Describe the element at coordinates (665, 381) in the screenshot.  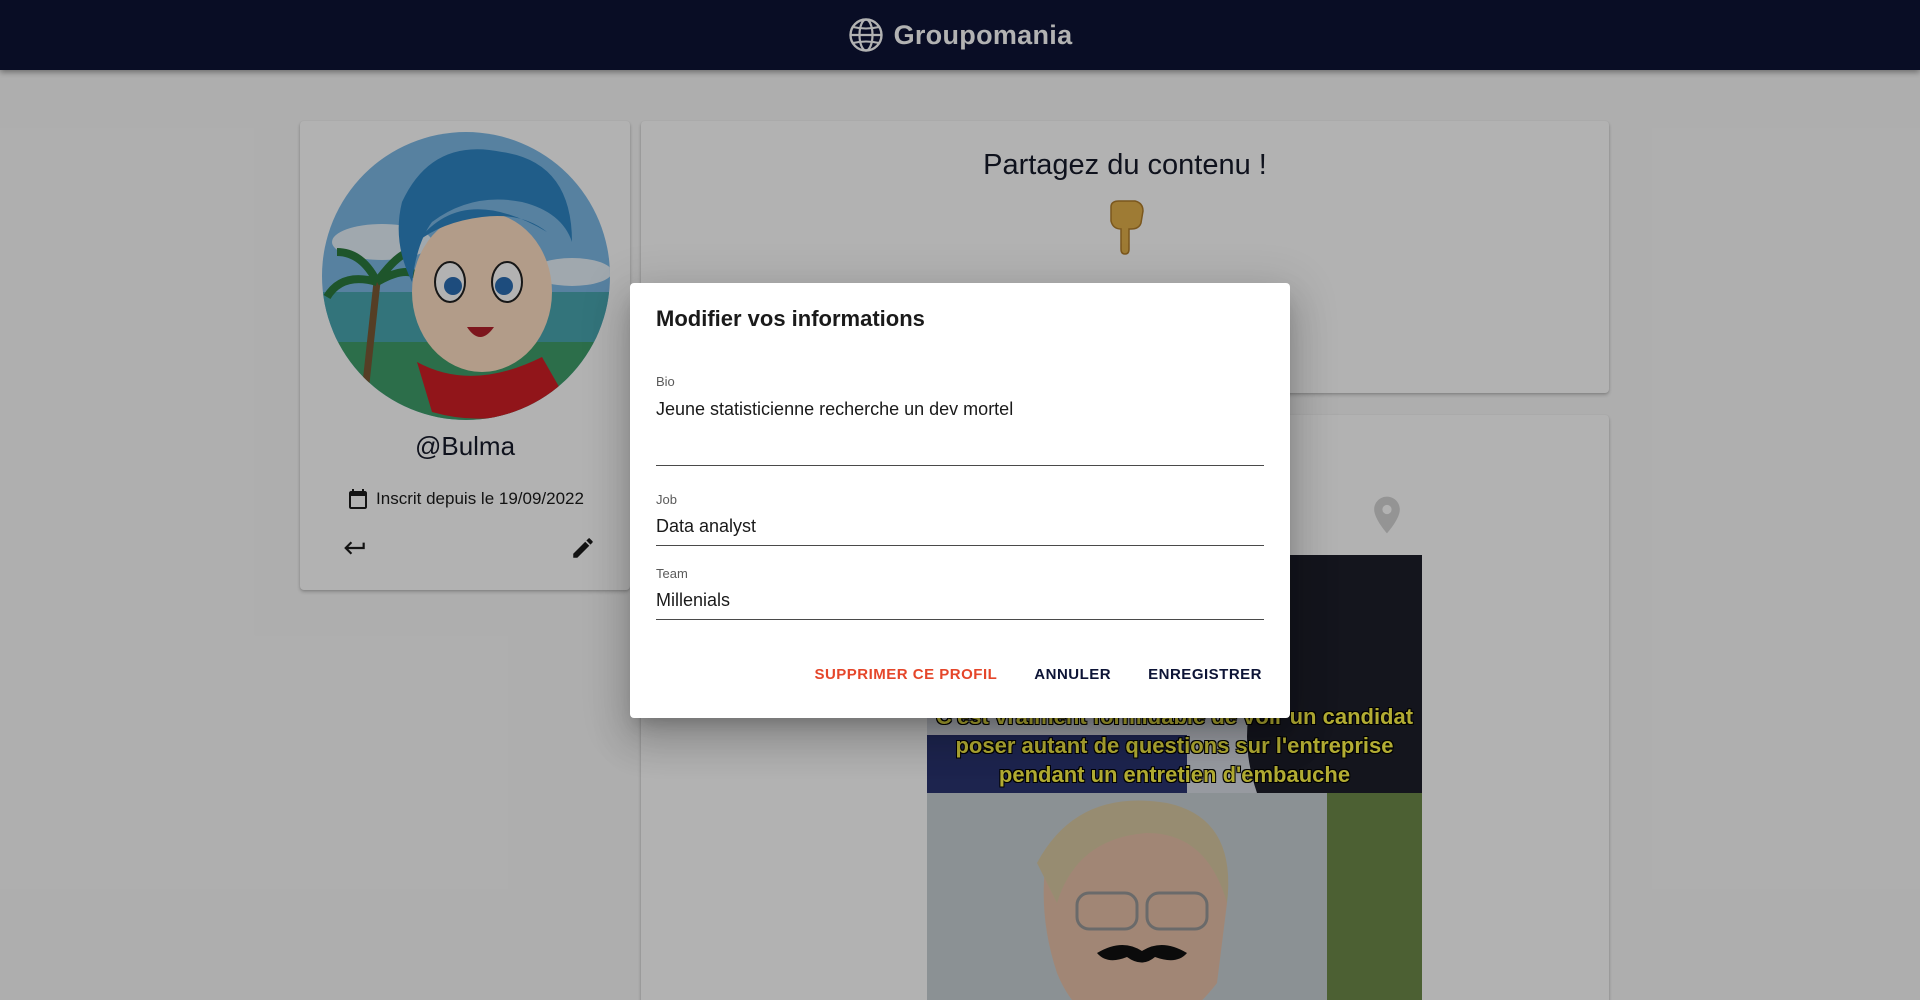
I see `bio-label: Bio` at that location.